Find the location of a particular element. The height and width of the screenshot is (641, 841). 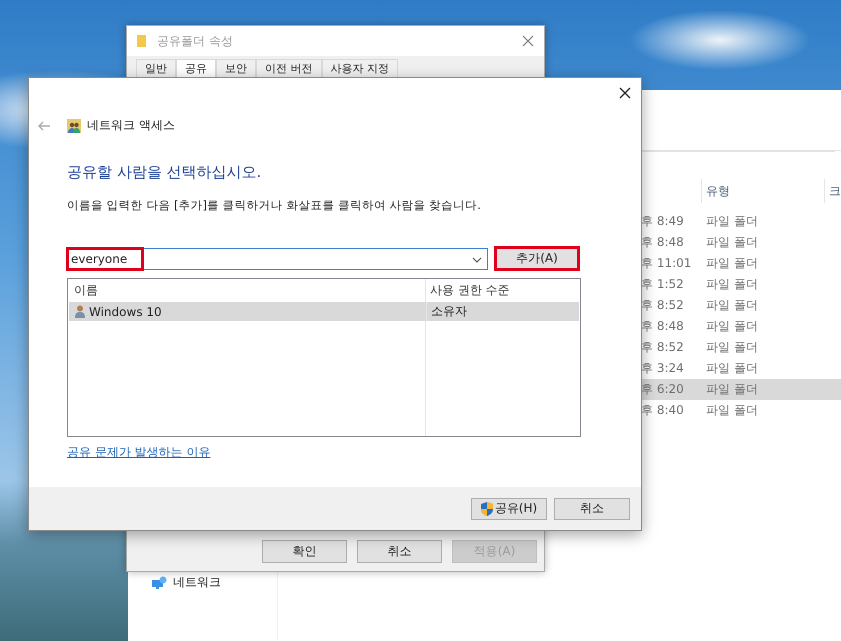

permission-level: 소유자 is located at coordinates (449, 311).